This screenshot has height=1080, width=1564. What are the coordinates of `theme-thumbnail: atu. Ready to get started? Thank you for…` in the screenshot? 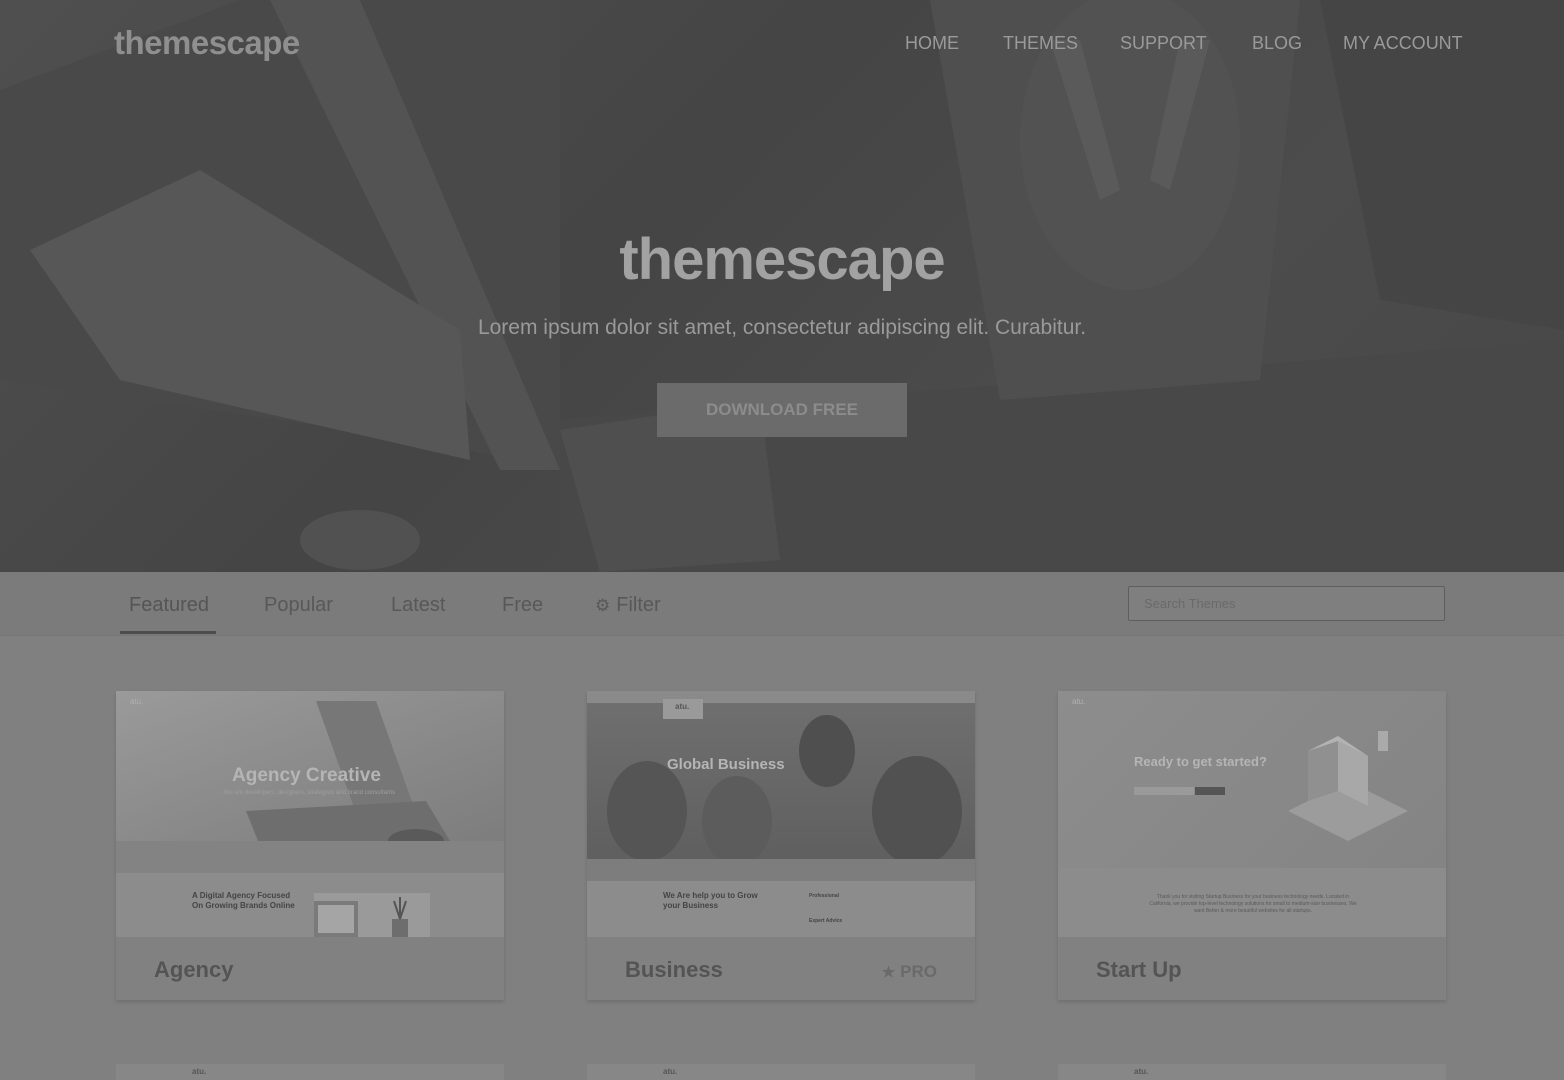 It's located at (1252, 814).